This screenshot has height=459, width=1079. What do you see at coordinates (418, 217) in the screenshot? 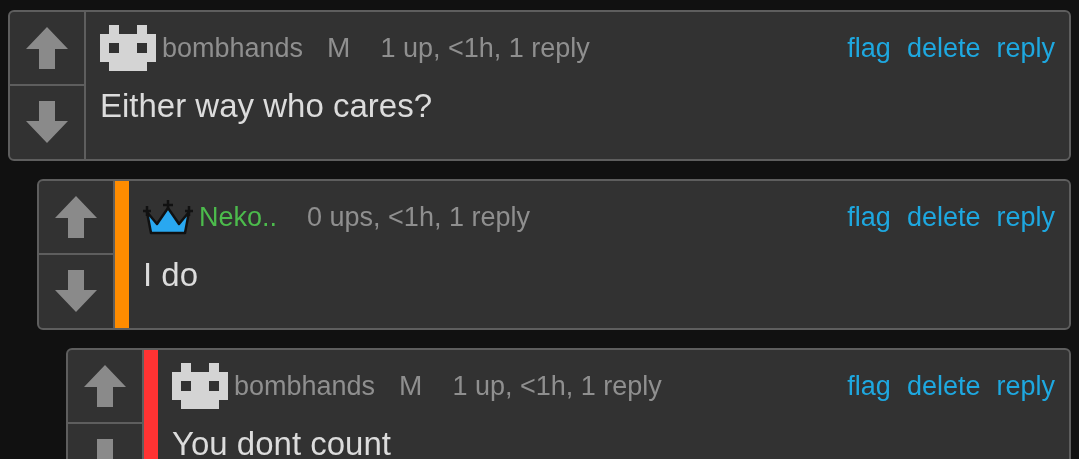
I see `comment-meta: 0 ups, <1h, 1 reply` at bounding box center [418, 217].